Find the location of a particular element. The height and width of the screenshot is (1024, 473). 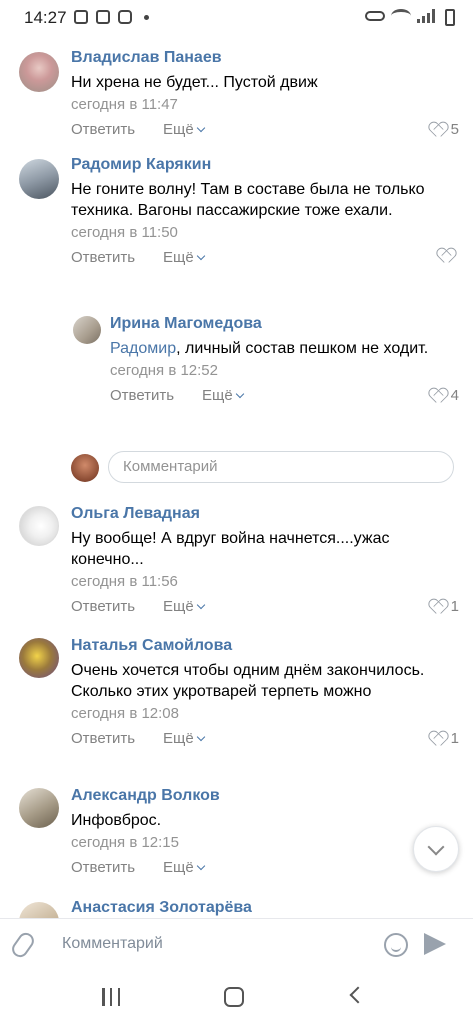

home-icon is located at coordinates (234, 997).